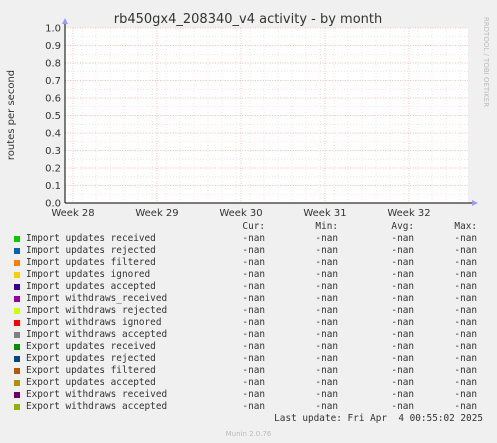 The image size is (497, 443). What do you see at coordinates (53, 64) in the screenshot?
I see `y-tick-label: 0.8` at bounding box center [53, 64].